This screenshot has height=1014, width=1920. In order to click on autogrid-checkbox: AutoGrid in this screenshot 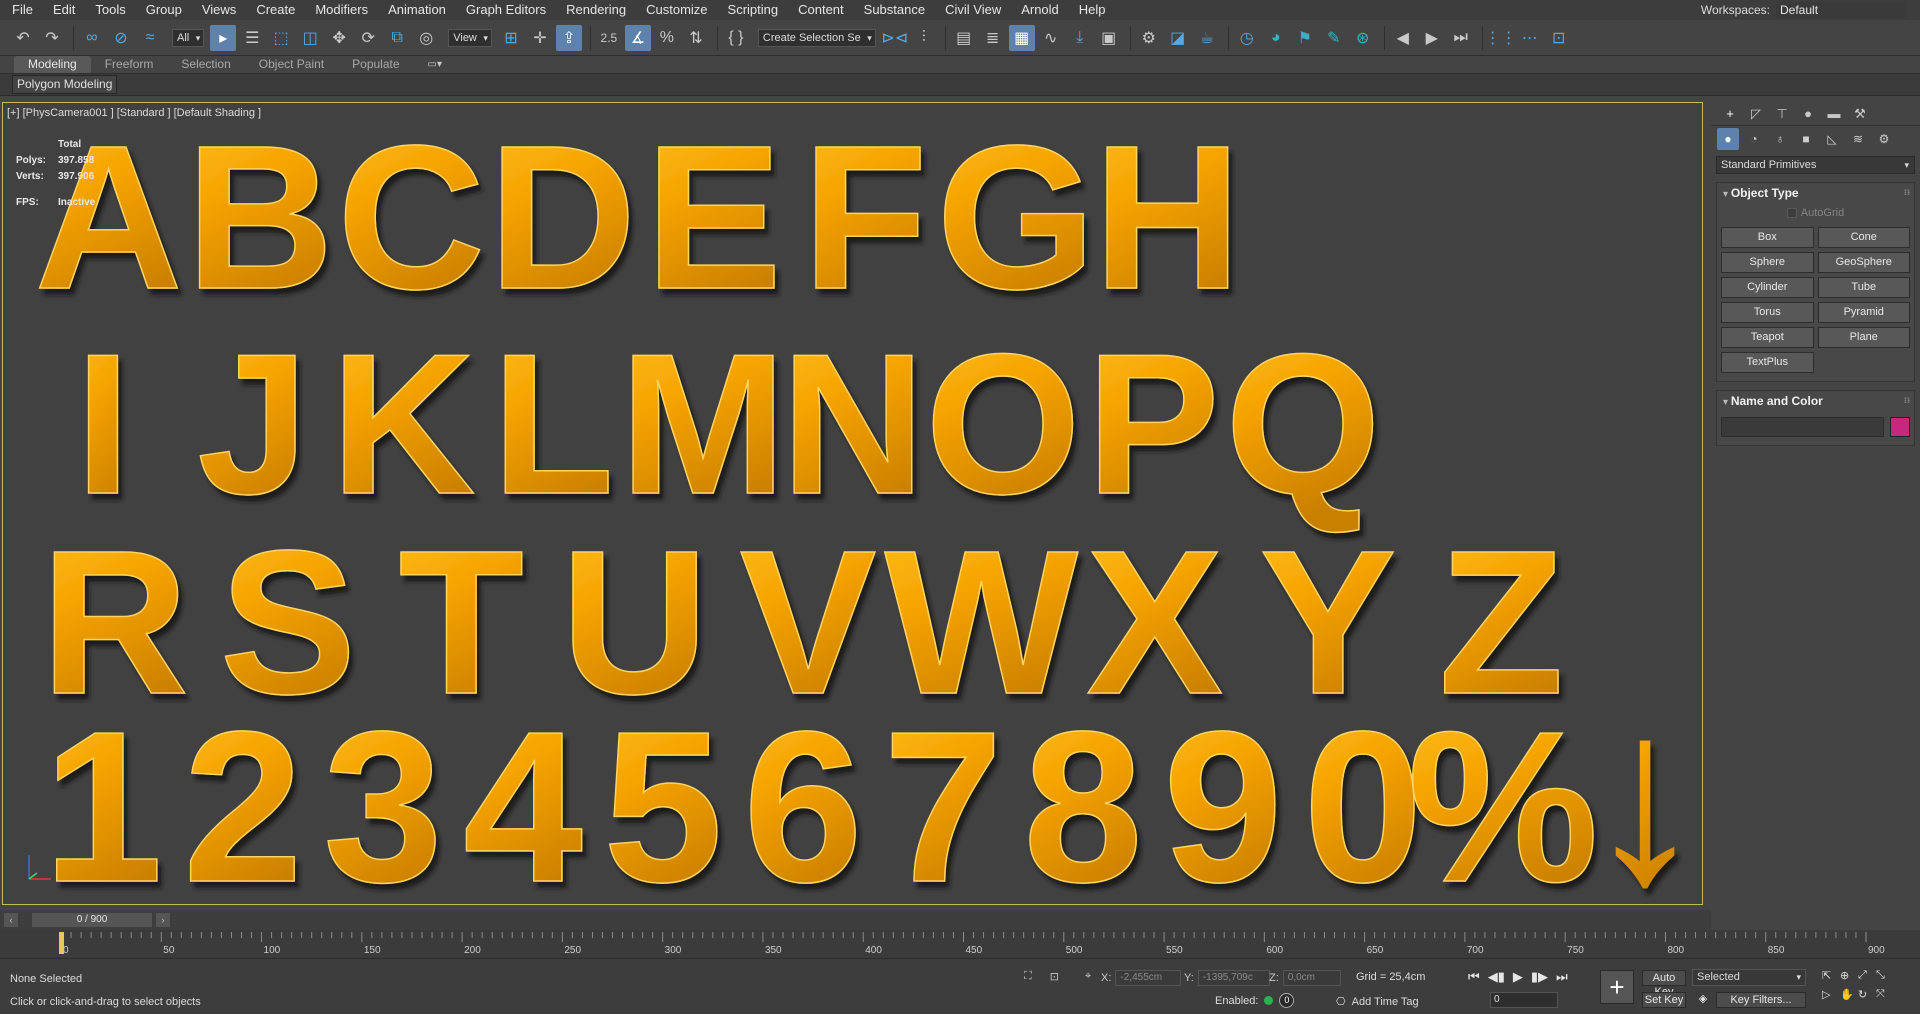, I will do `click(1815, 213)`.